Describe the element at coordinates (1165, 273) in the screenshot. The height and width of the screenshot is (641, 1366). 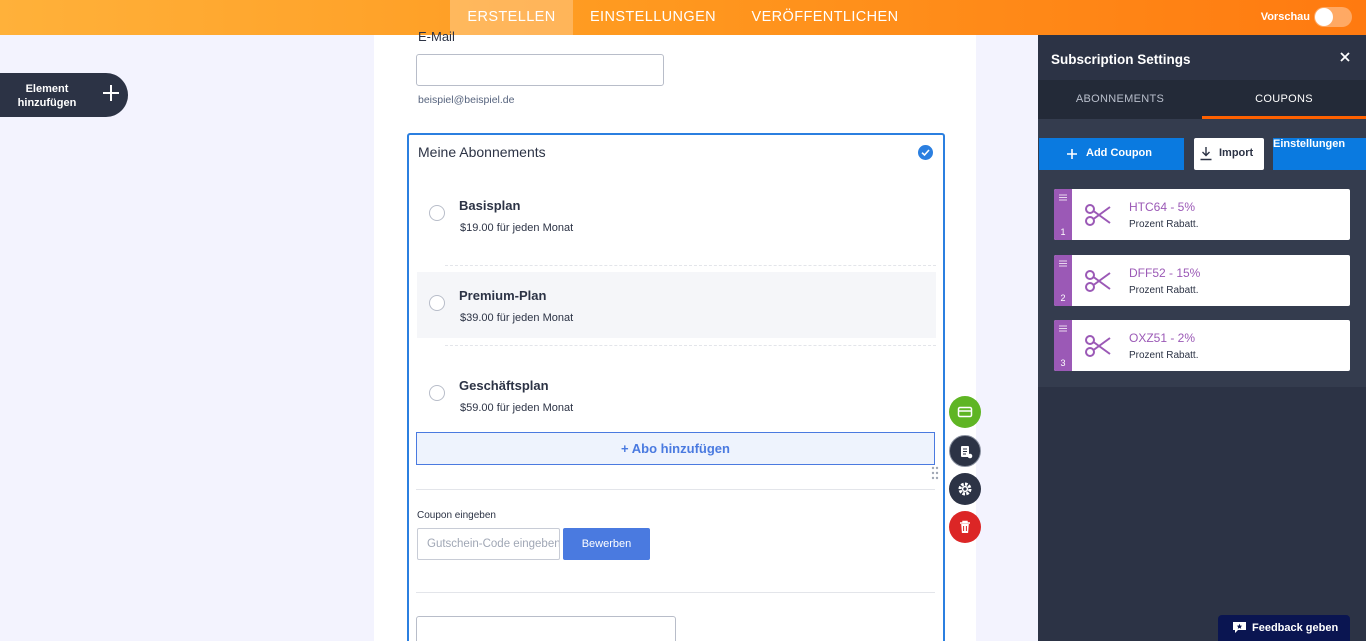
I see `coupon-name: DFF52 - 15%` at that location.